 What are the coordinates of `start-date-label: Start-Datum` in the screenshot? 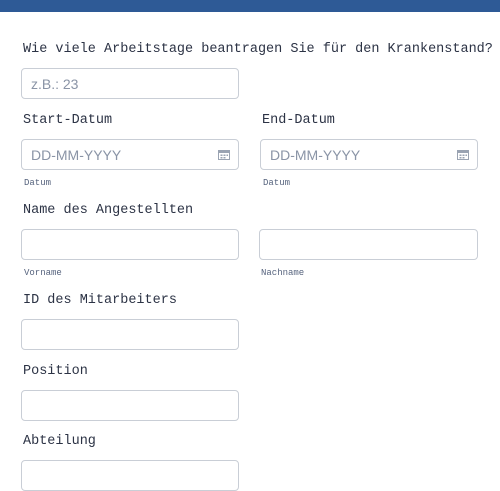 It's located at (68, 120).